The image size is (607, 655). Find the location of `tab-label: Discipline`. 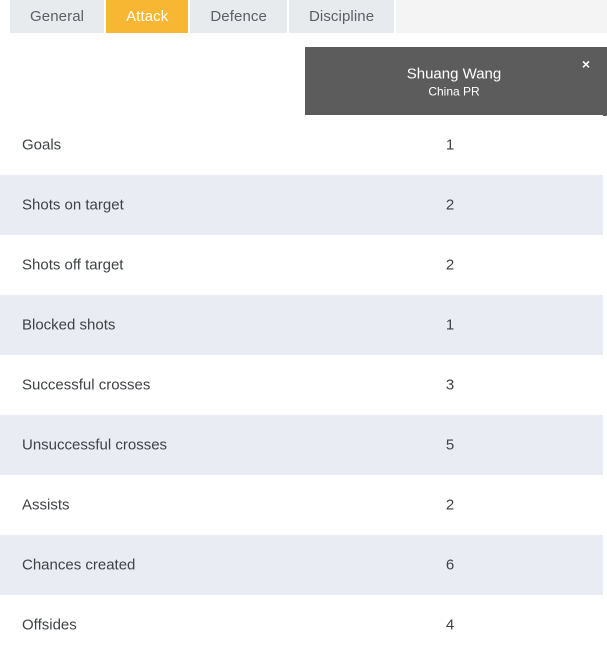

tab-label: Discipline is located at coordinates (341, 16).